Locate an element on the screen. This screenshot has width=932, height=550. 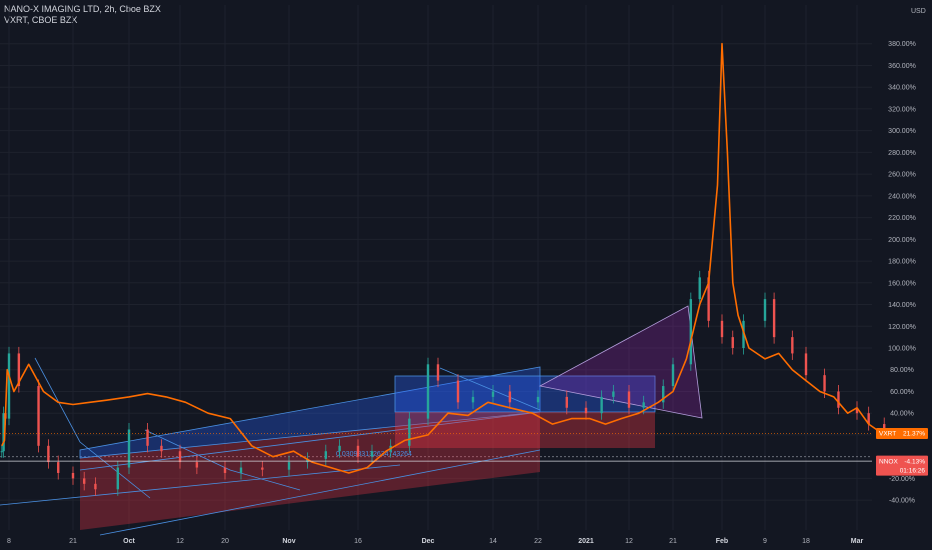
currency-label: USD is located at coordinates (918, 11).